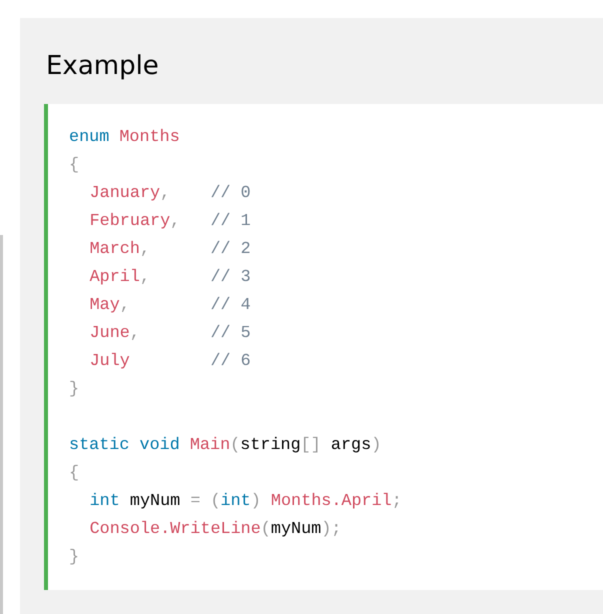 The height and width of the screenshot is (614, 603). What do you see at coordinates (170, 250) in the screenshot?
I see `code-line: March, // 2` at bounding box center [170, 250].